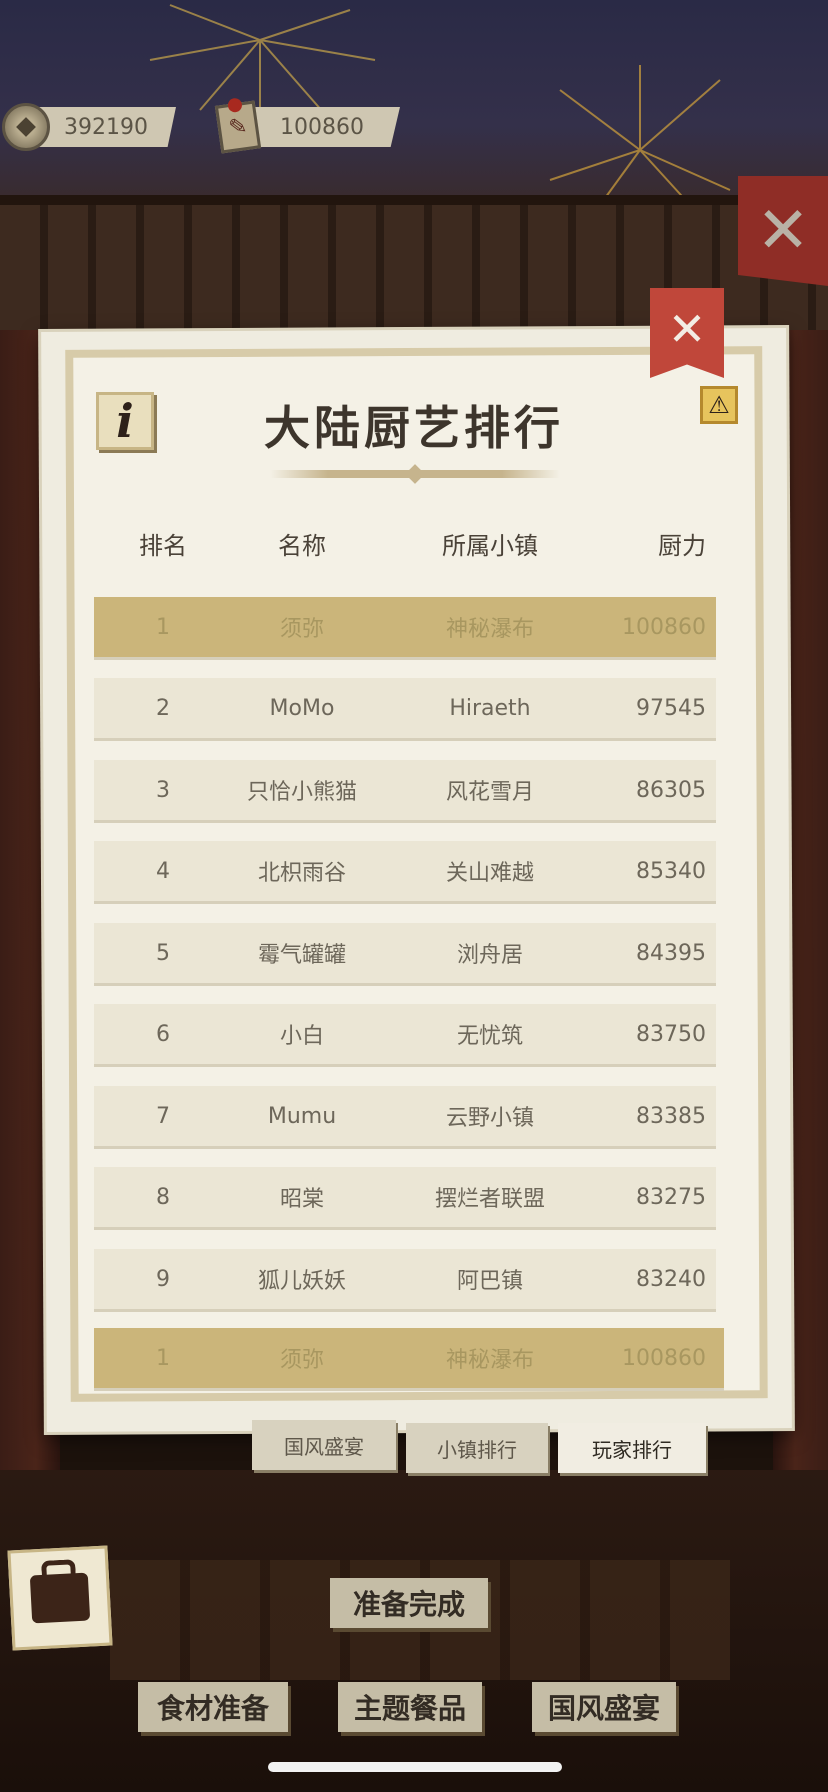 This screenshot has width=828, height=1792. Describe the element at coordinates (324, 1445) in the screenshot. I see `tab-national-feast: 国风盛宴` at that location.